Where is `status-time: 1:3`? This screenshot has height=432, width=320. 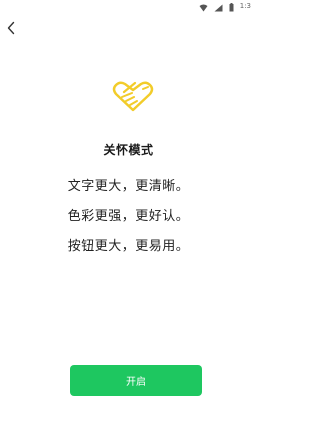 status-time: 1:3 is located at coordinates (245, 6).